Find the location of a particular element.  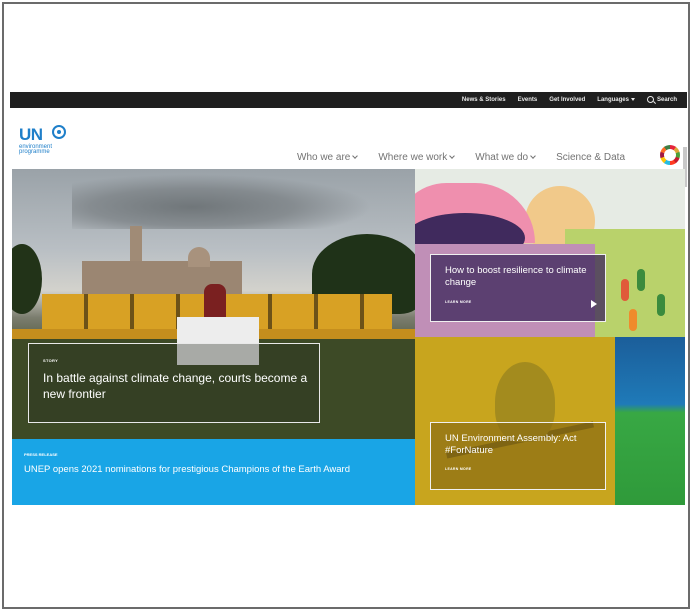

hero-image-tree-left is located at coordinates (27, 279).